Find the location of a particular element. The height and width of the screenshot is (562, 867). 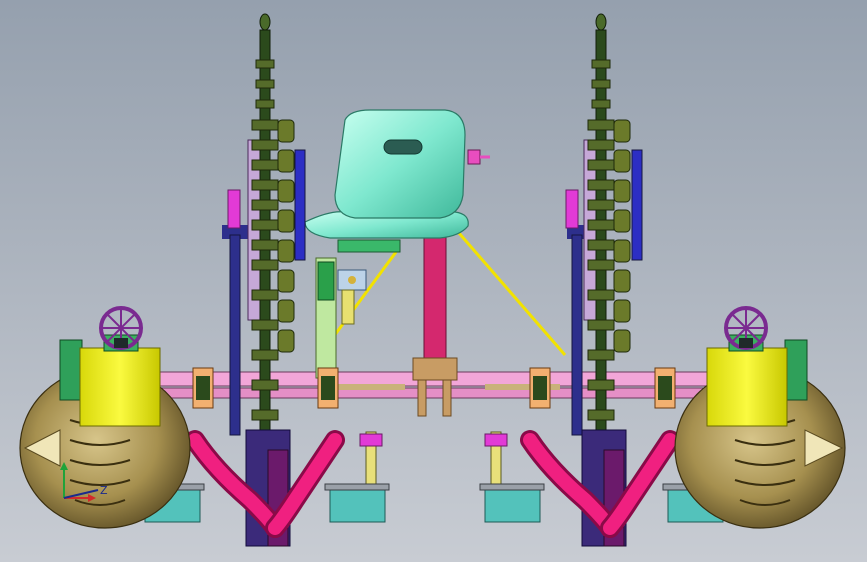

z-axis-label: Z is located at coordinates (104, 490).